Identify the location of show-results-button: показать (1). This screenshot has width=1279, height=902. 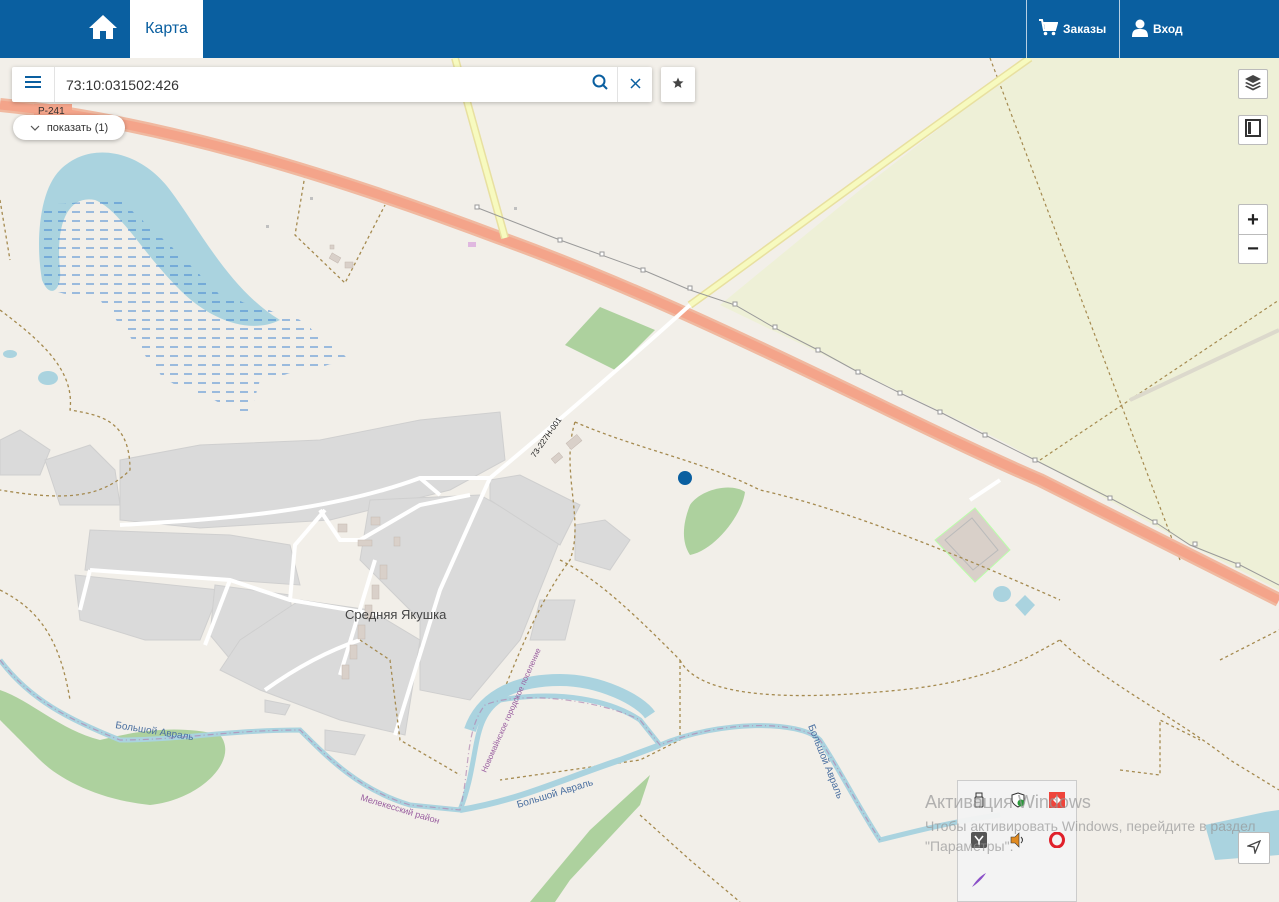
(69, 127).